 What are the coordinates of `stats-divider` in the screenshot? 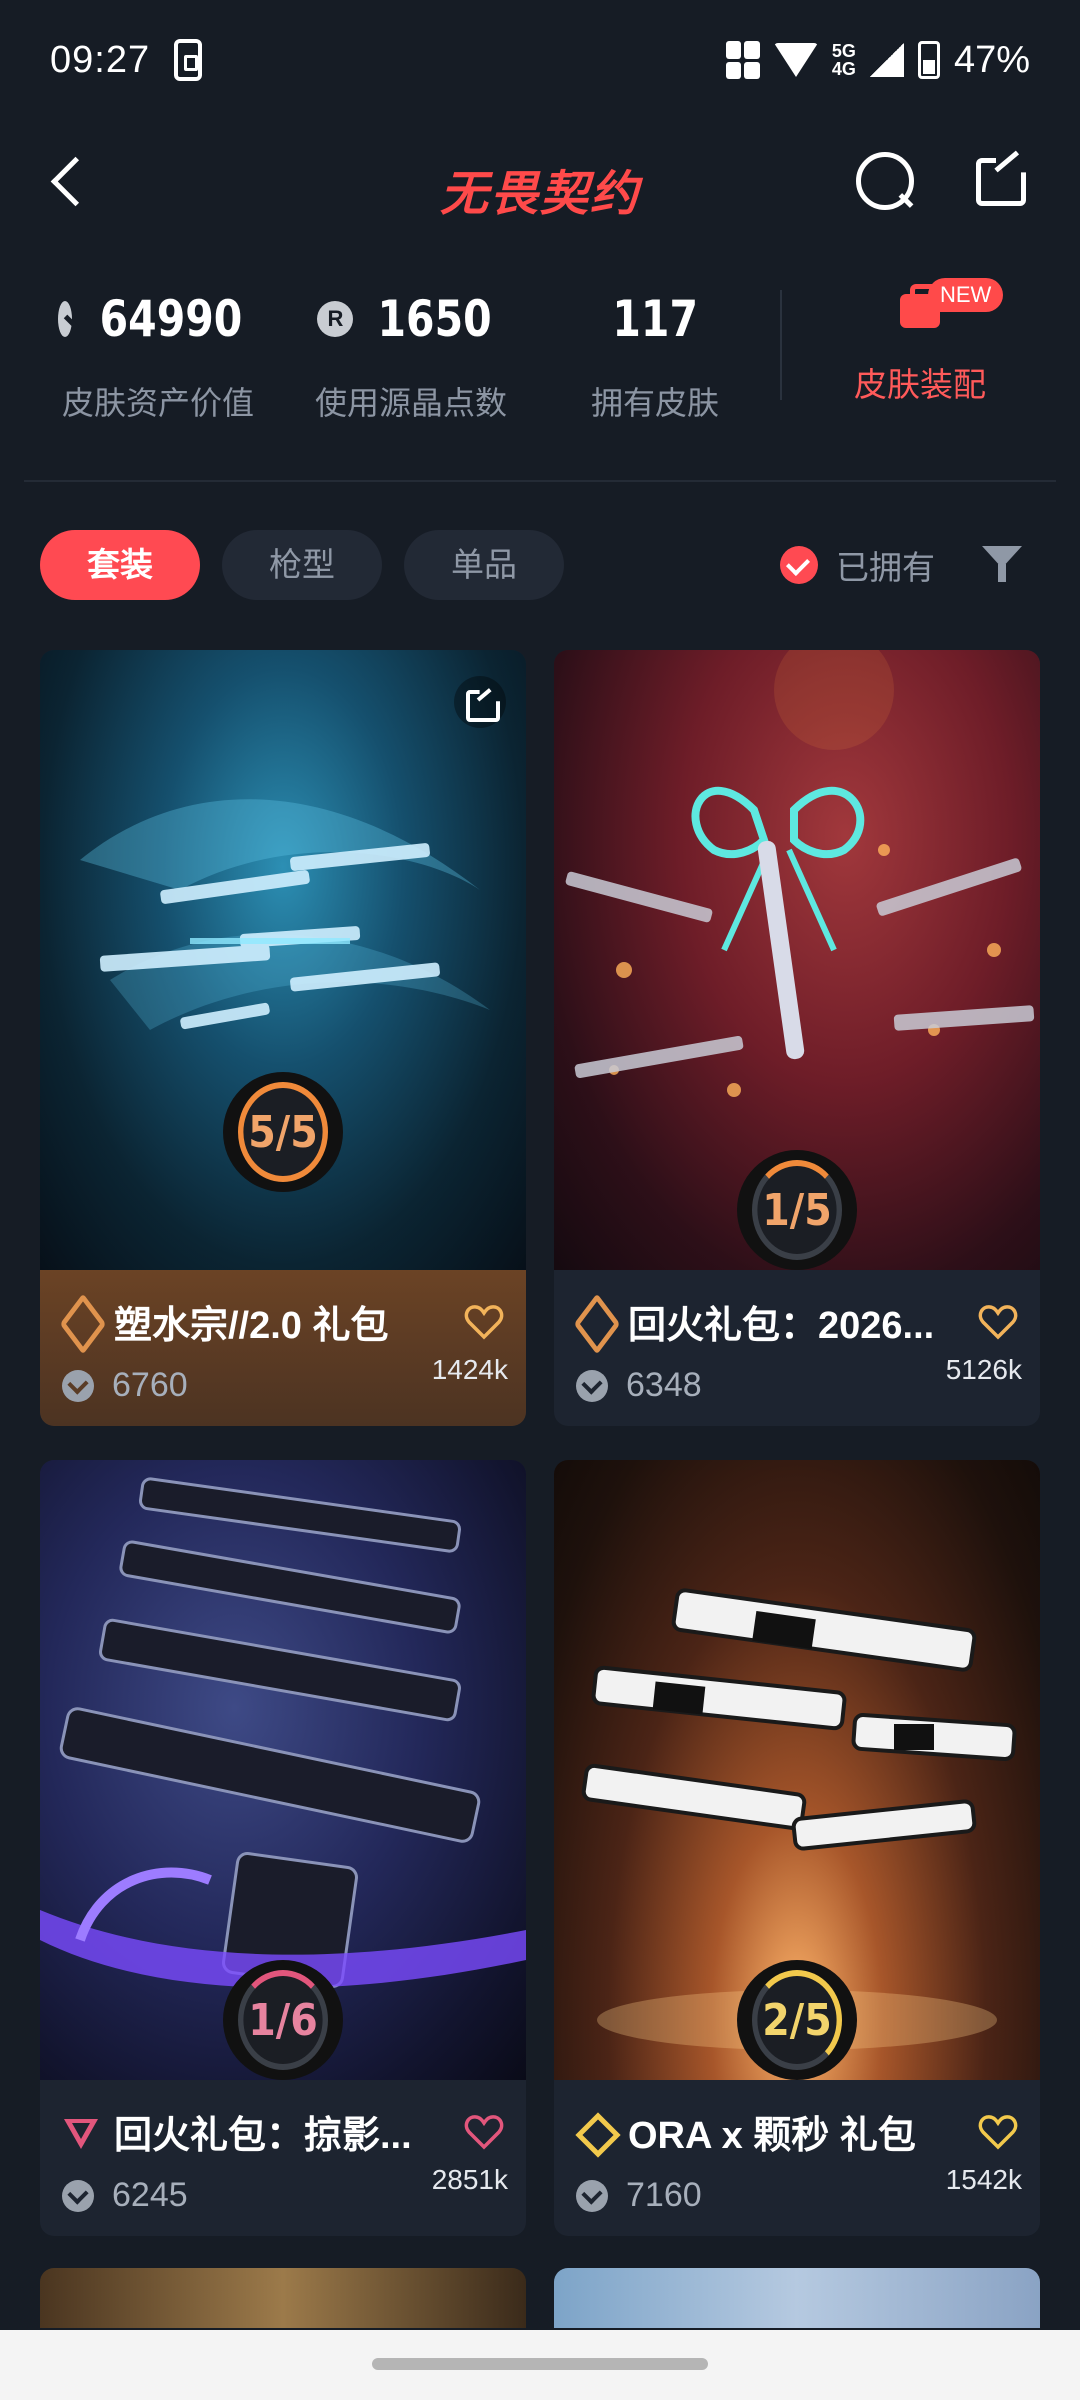 It's located at (781, 345).